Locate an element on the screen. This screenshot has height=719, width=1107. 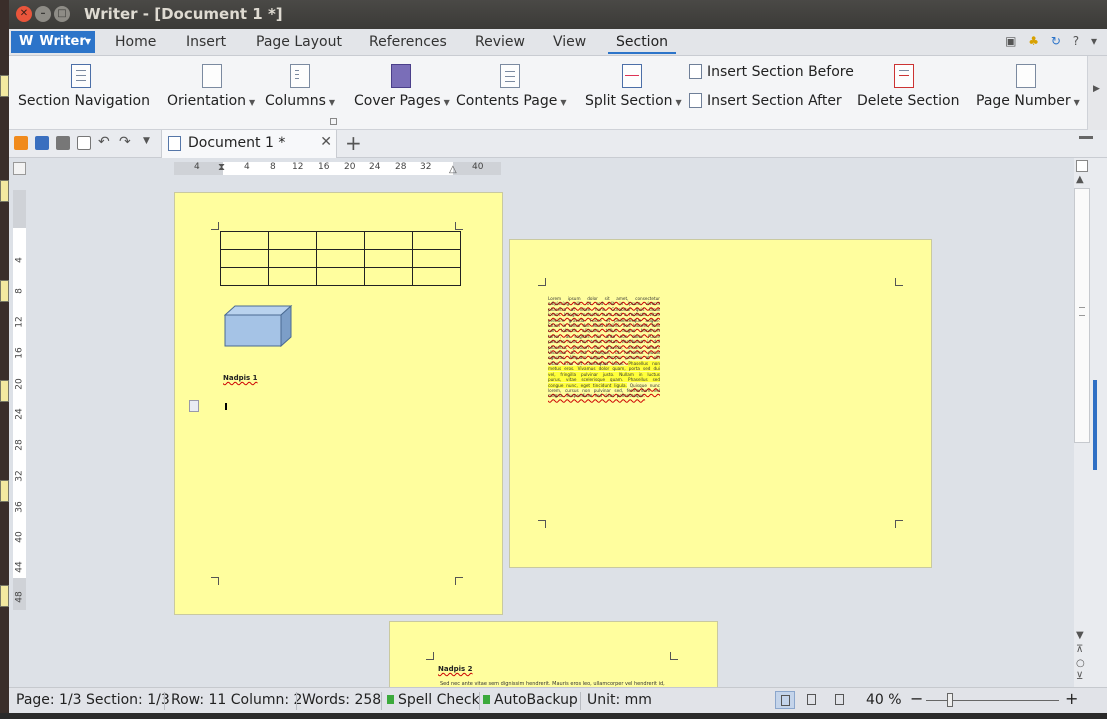
cuboid-shape is located at coordinates (259, 328).